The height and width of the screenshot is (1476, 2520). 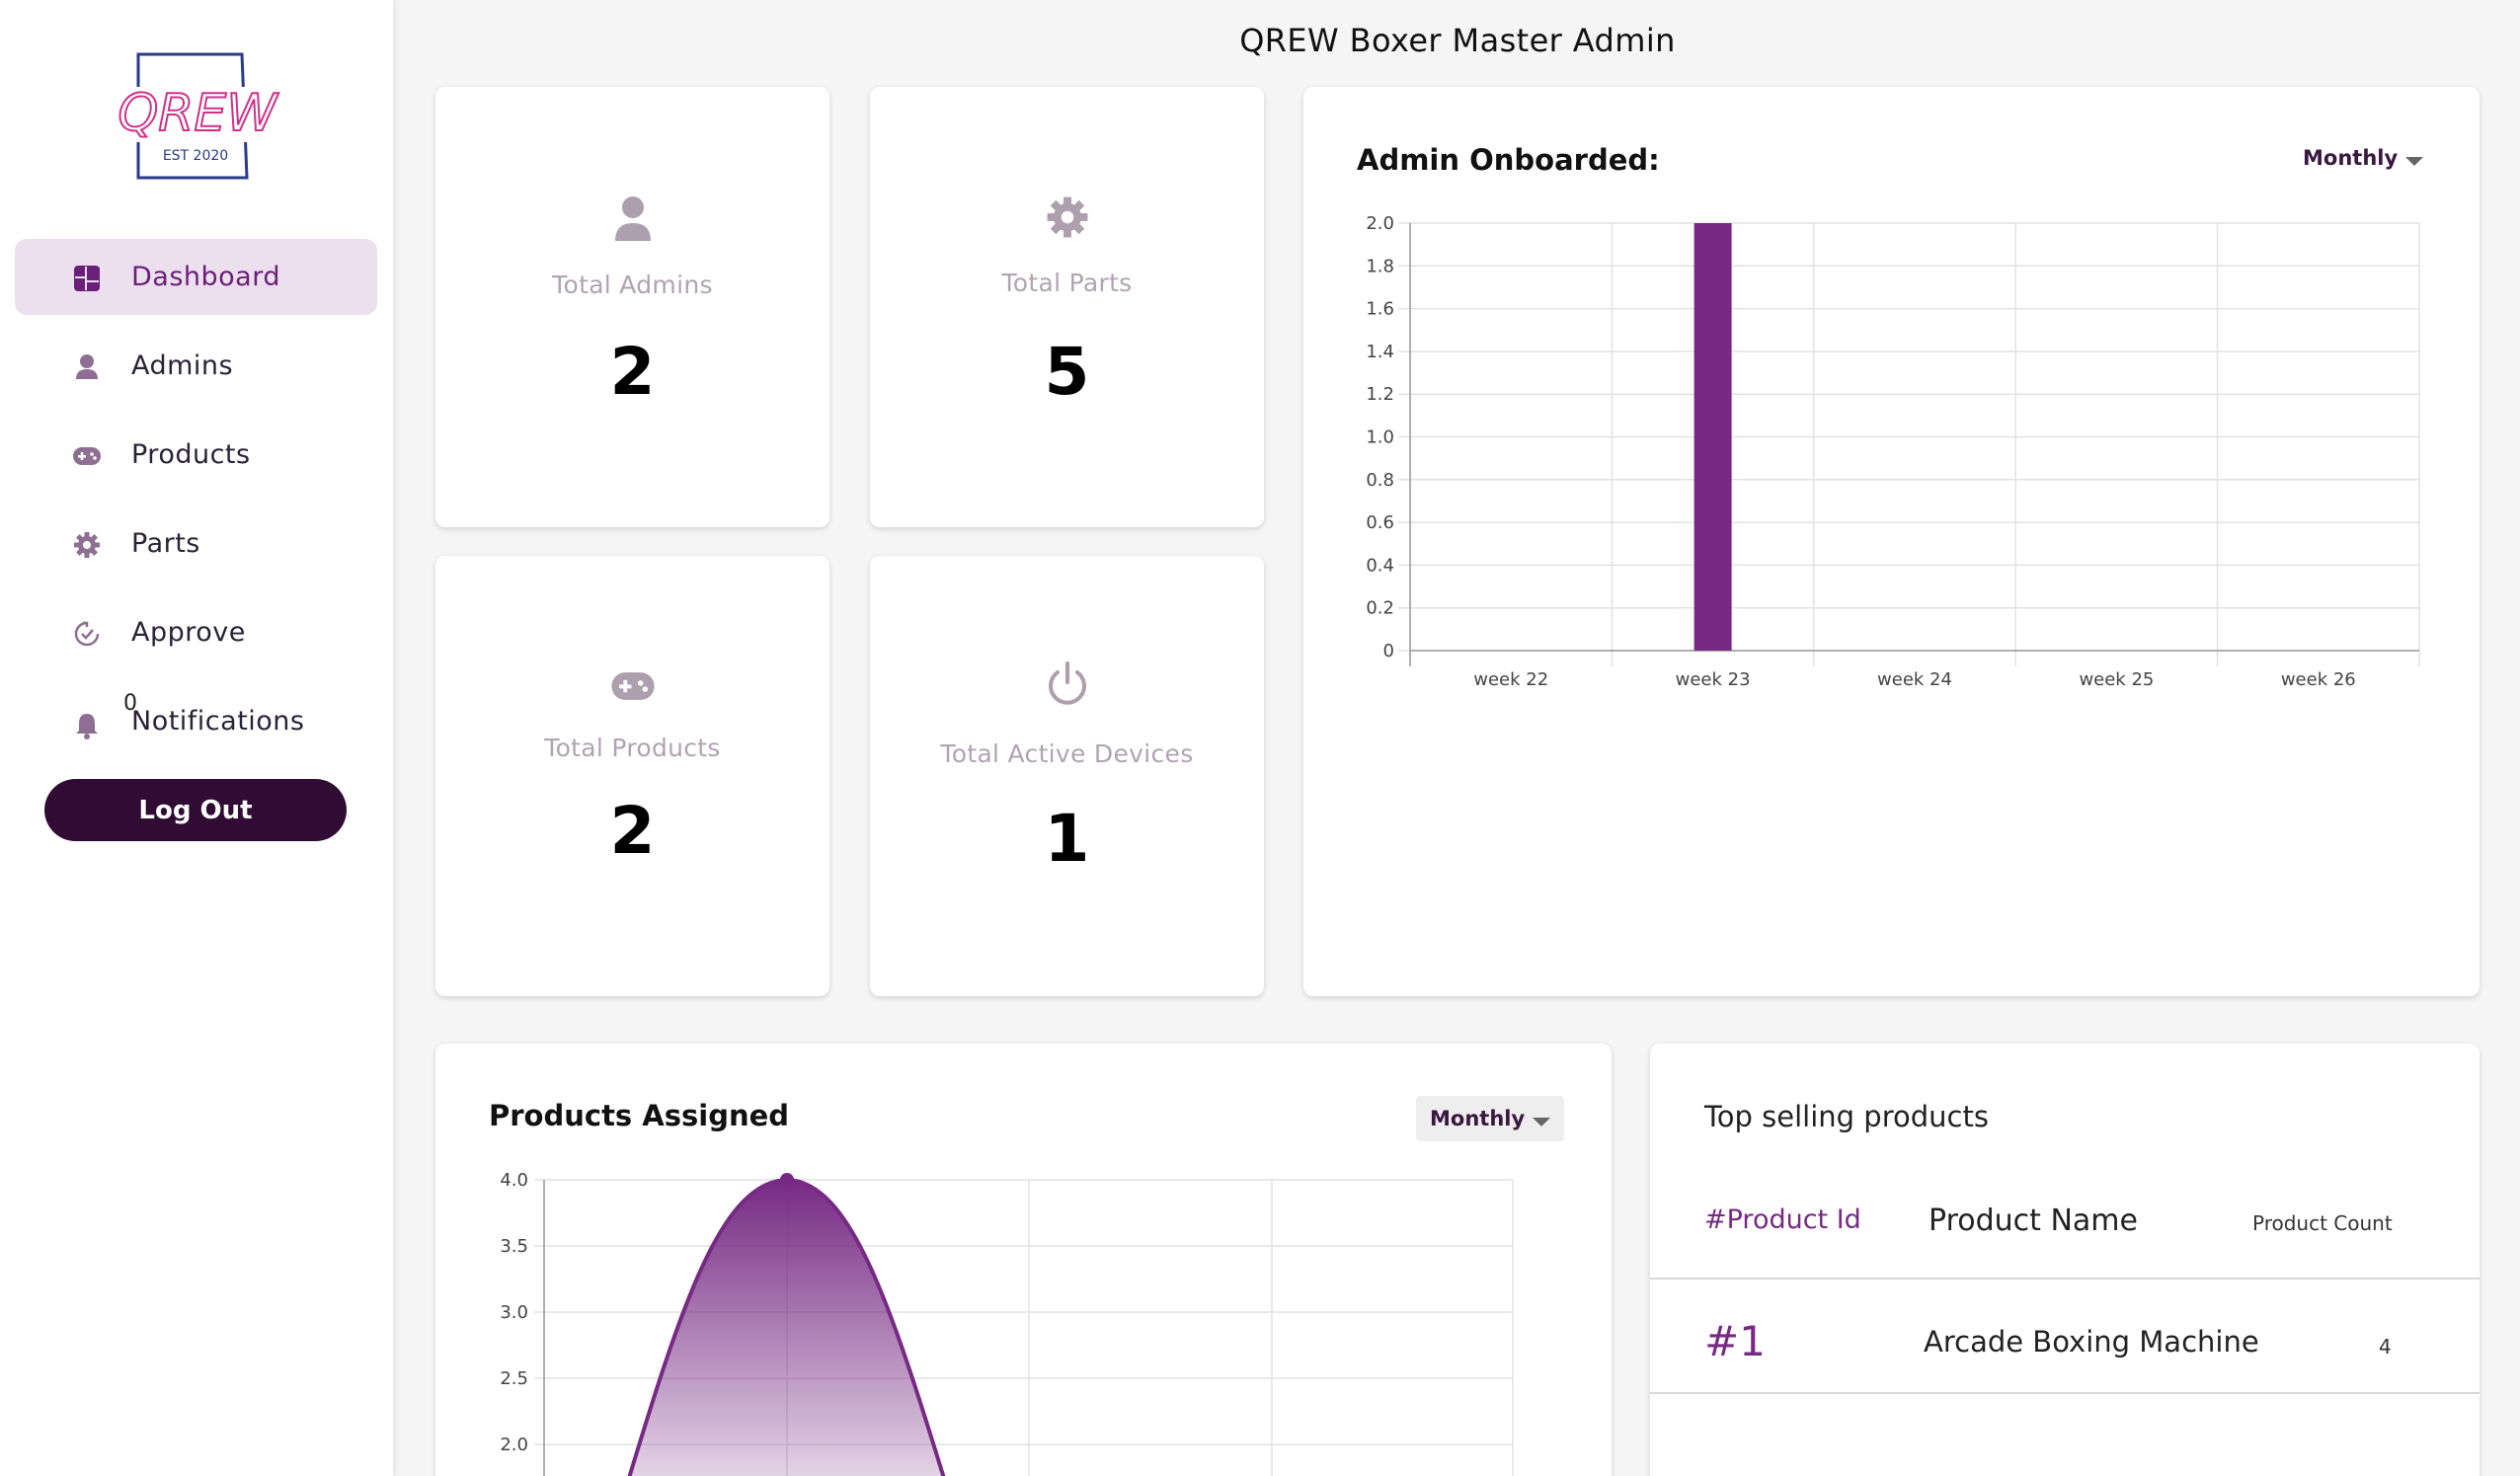 What do you see at coordinates (2116, 679) in the screenshot?
I see `x-tick-label: week 25` at bounding box center [2116, 679].